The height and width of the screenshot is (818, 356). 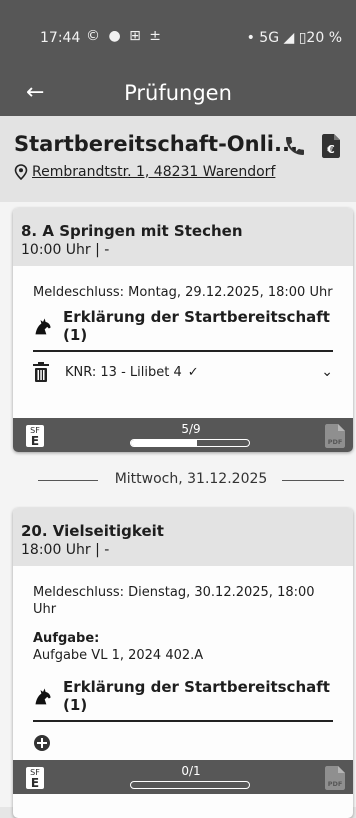 I want to click on location-row: Rembrandtstr. 1, 48231 Warendorf, so click(x=144, y=172).